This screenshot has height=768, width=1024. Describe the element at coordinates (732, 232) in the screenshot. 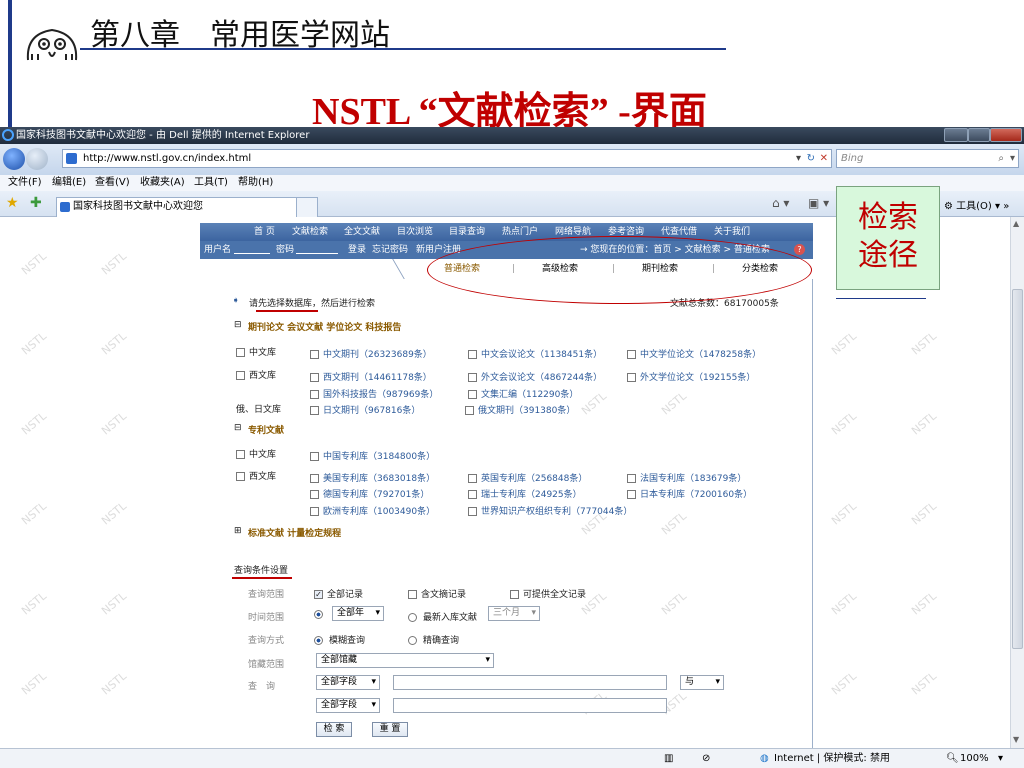

I see `nav-about: 关于我们` at that location.